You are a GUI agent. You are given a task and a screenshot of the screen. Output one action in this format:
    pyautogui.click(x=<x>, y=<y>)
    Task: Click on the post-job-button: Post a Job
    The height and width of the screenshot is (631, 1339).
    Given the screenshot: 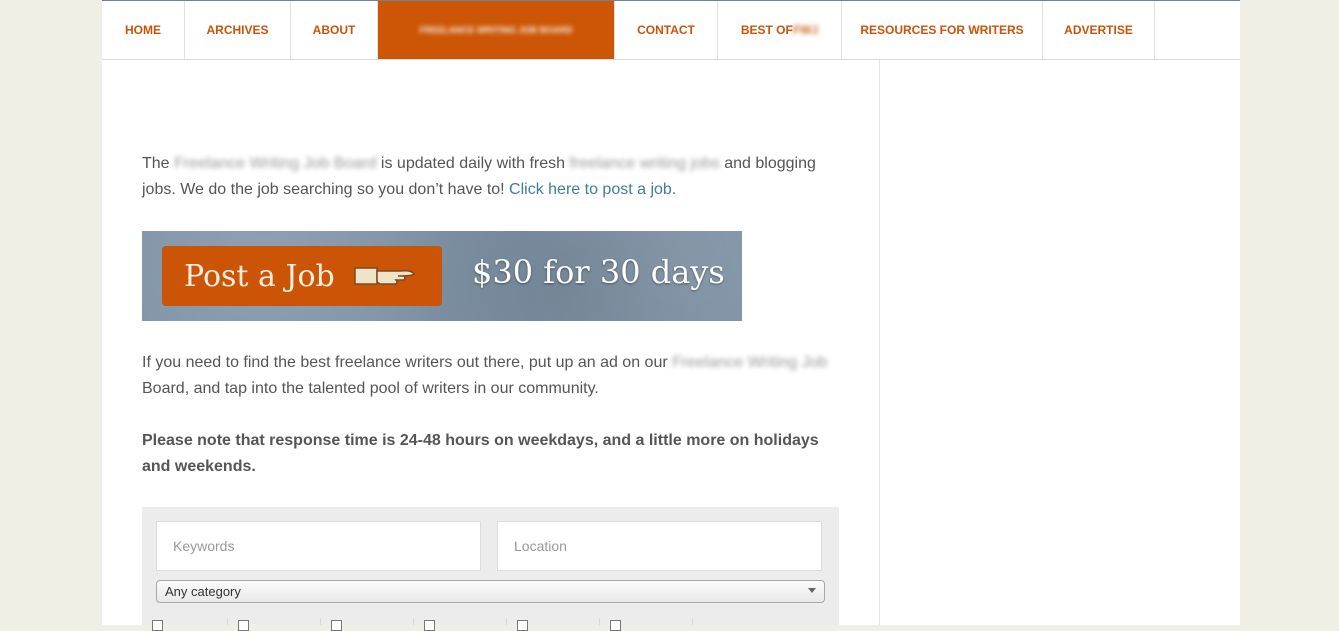 What is the action you would take?
    pyautogui.click(x=302, y=276)
    